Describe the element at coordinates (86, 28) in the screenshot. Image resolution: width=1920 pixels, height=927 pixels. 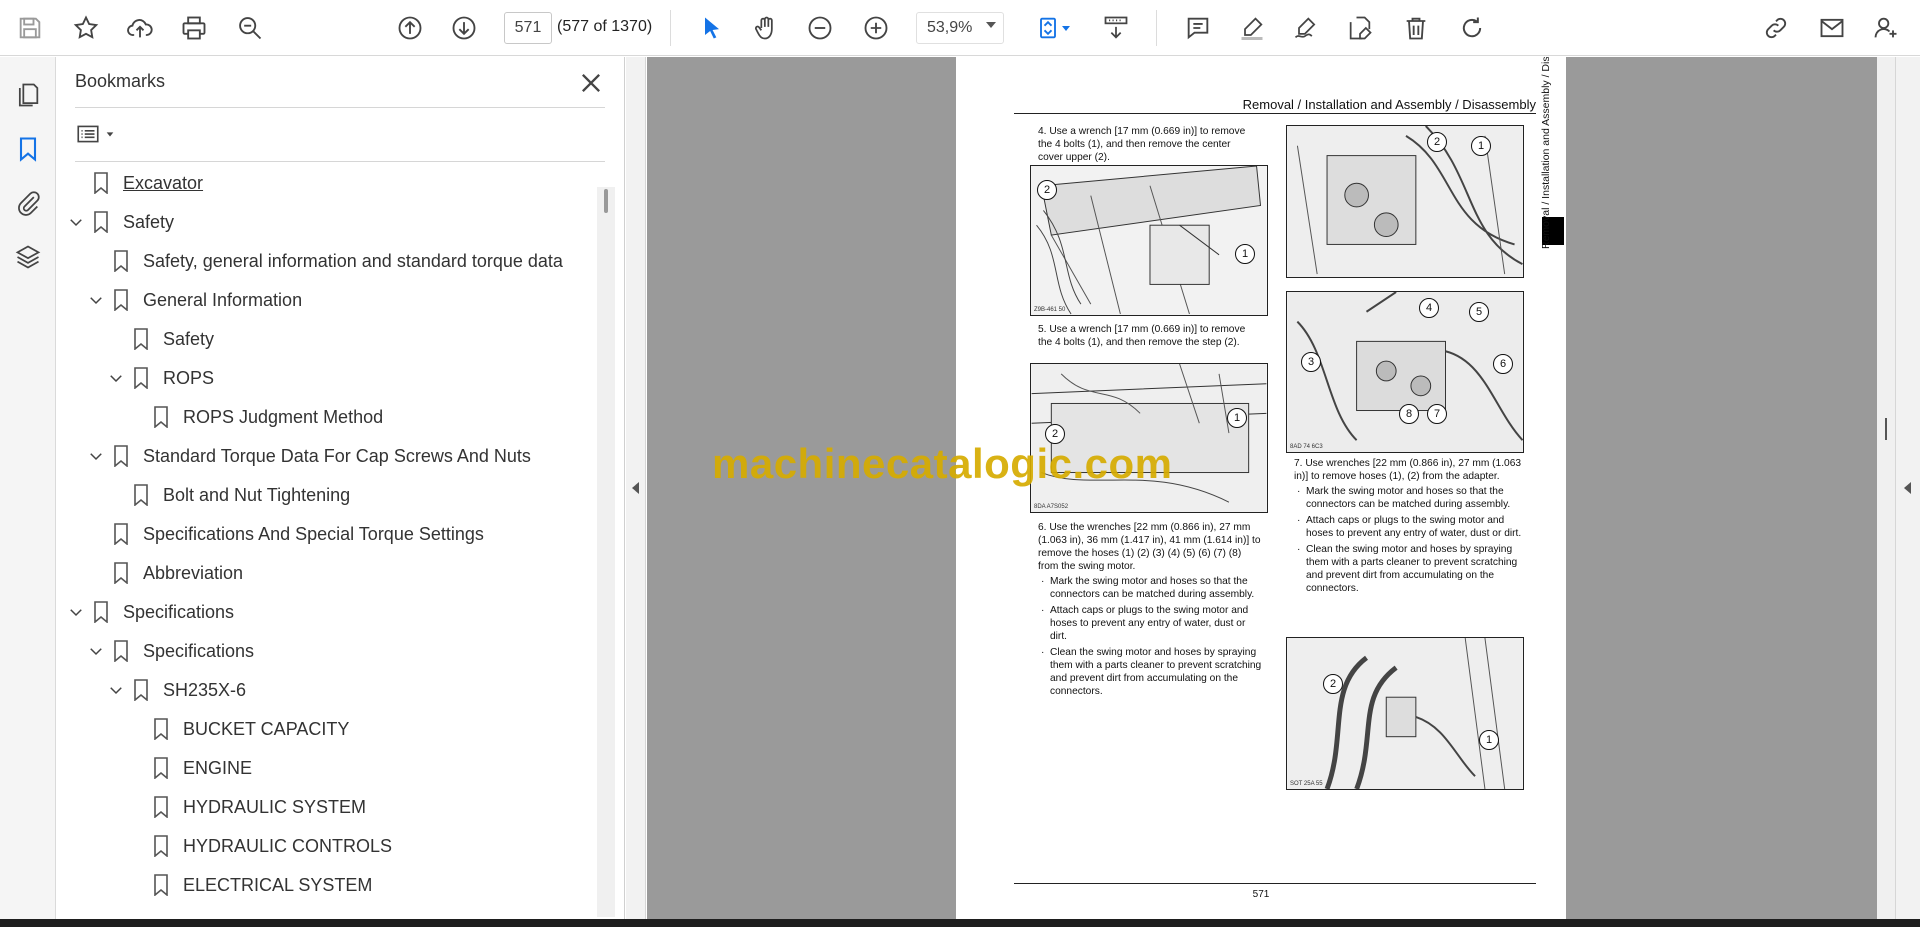
I see `star-icon` at that location.